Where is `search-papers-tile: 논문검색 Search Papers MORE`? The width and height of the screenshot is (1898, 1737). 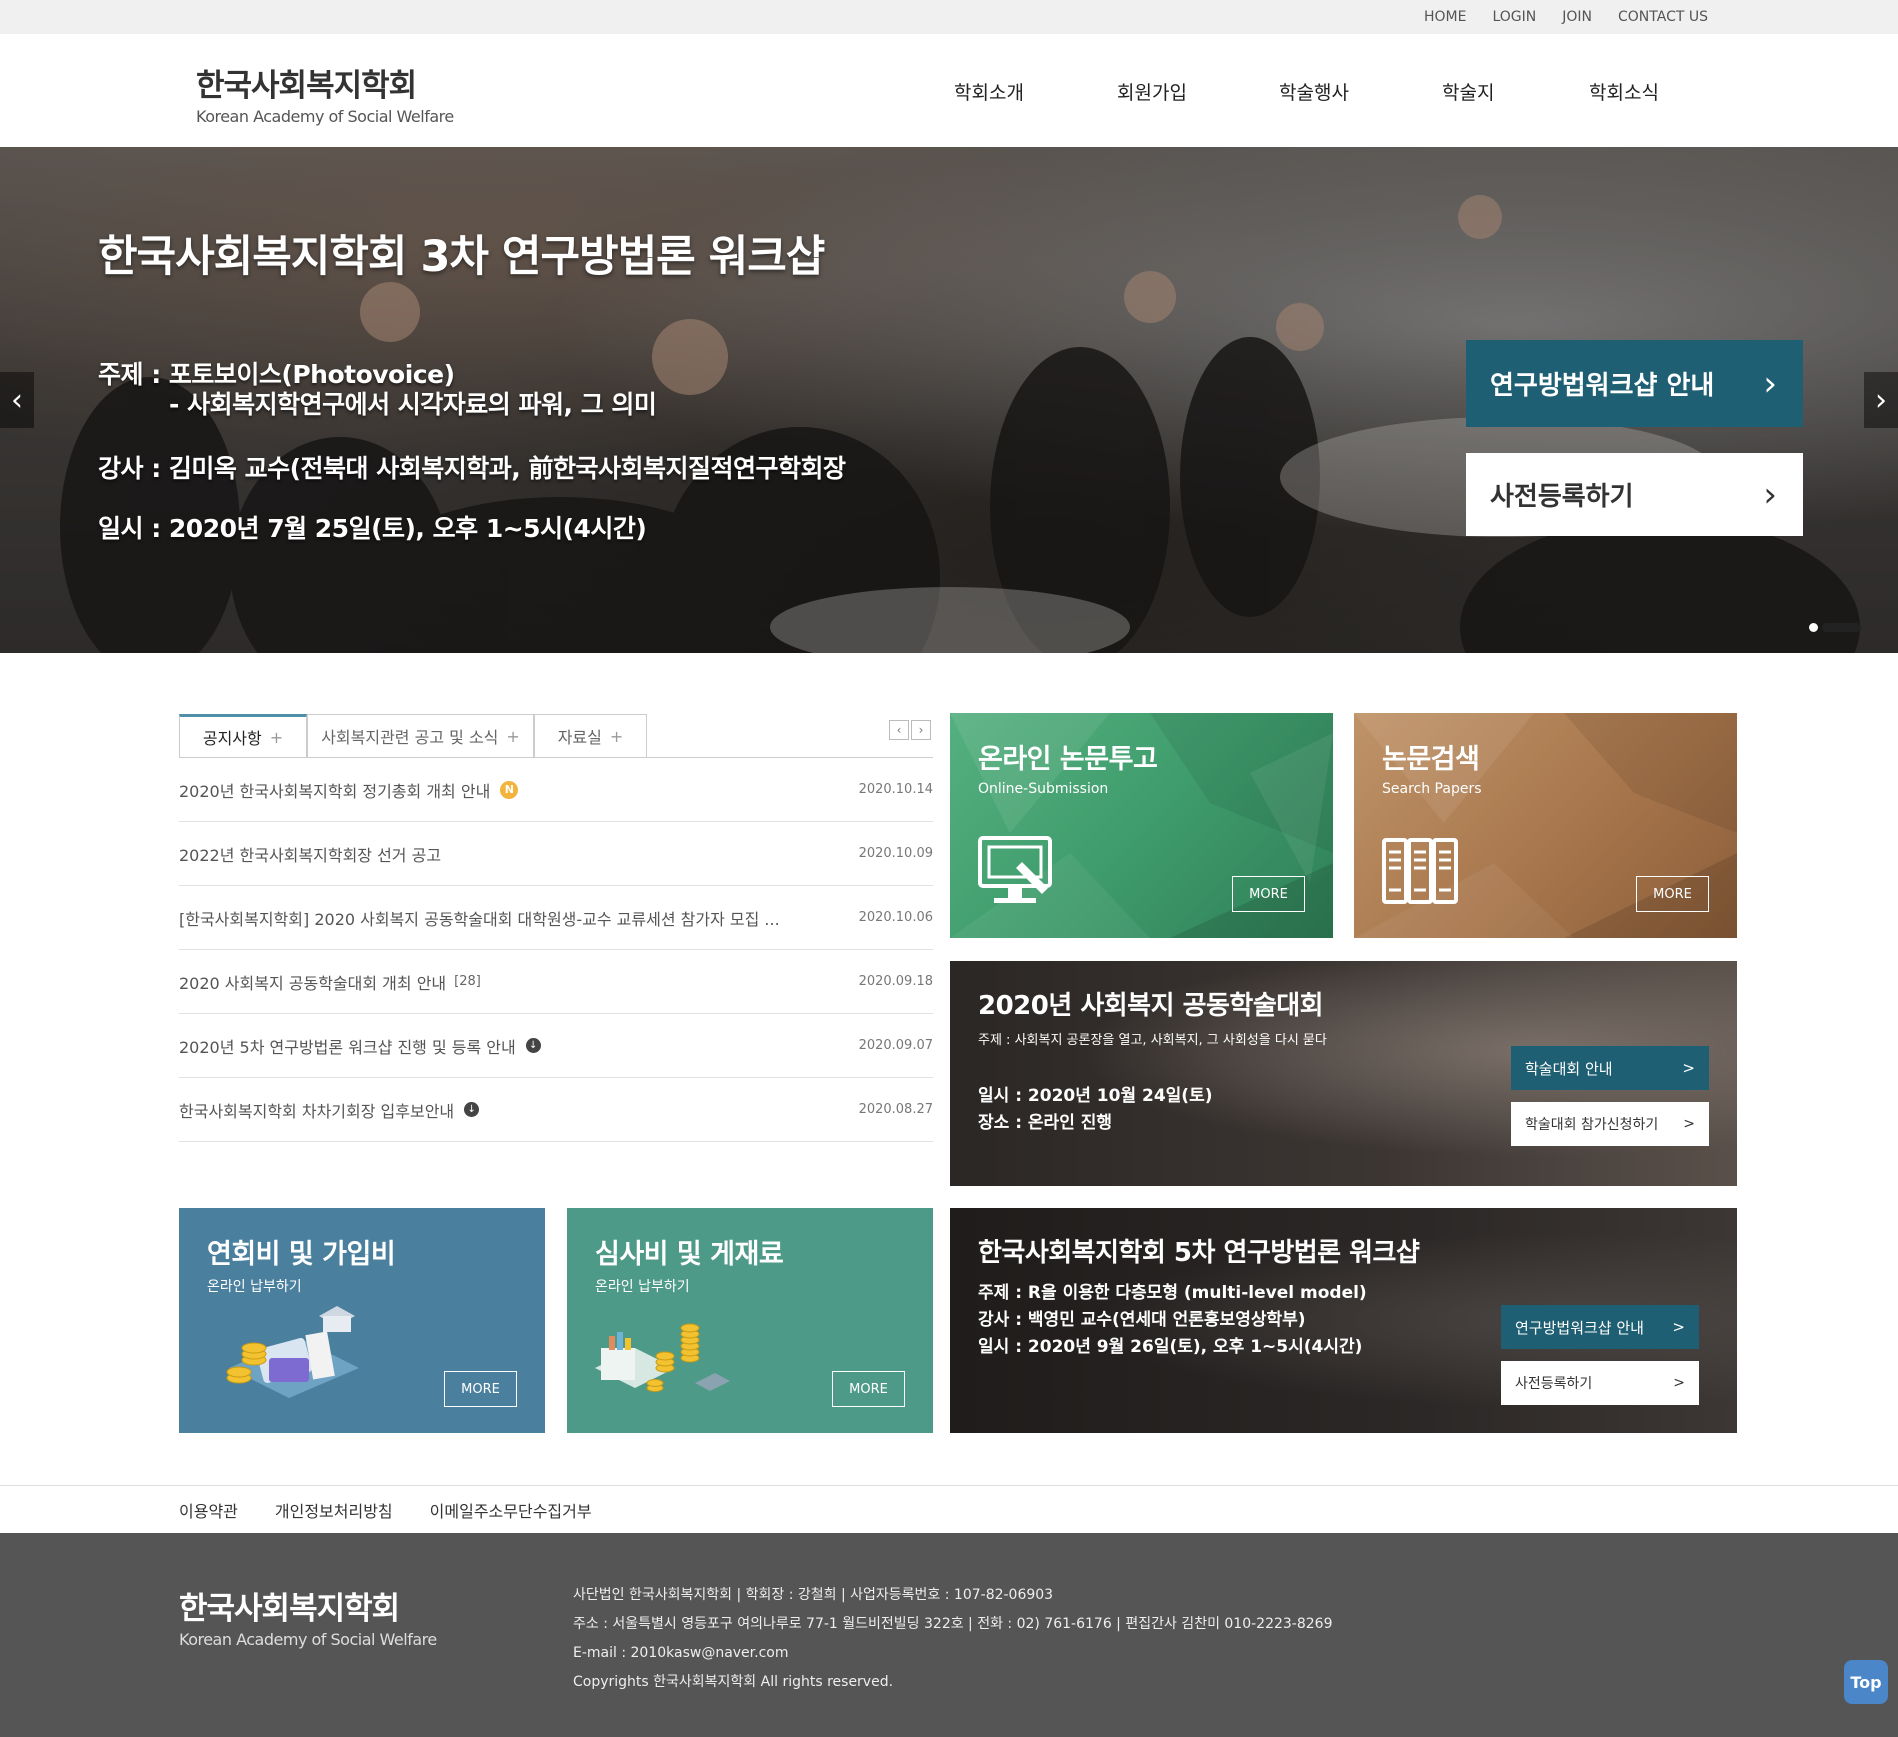
search-papers-tile: 논문검색 Search Papers MORE is located at coordinates (1545, 825).